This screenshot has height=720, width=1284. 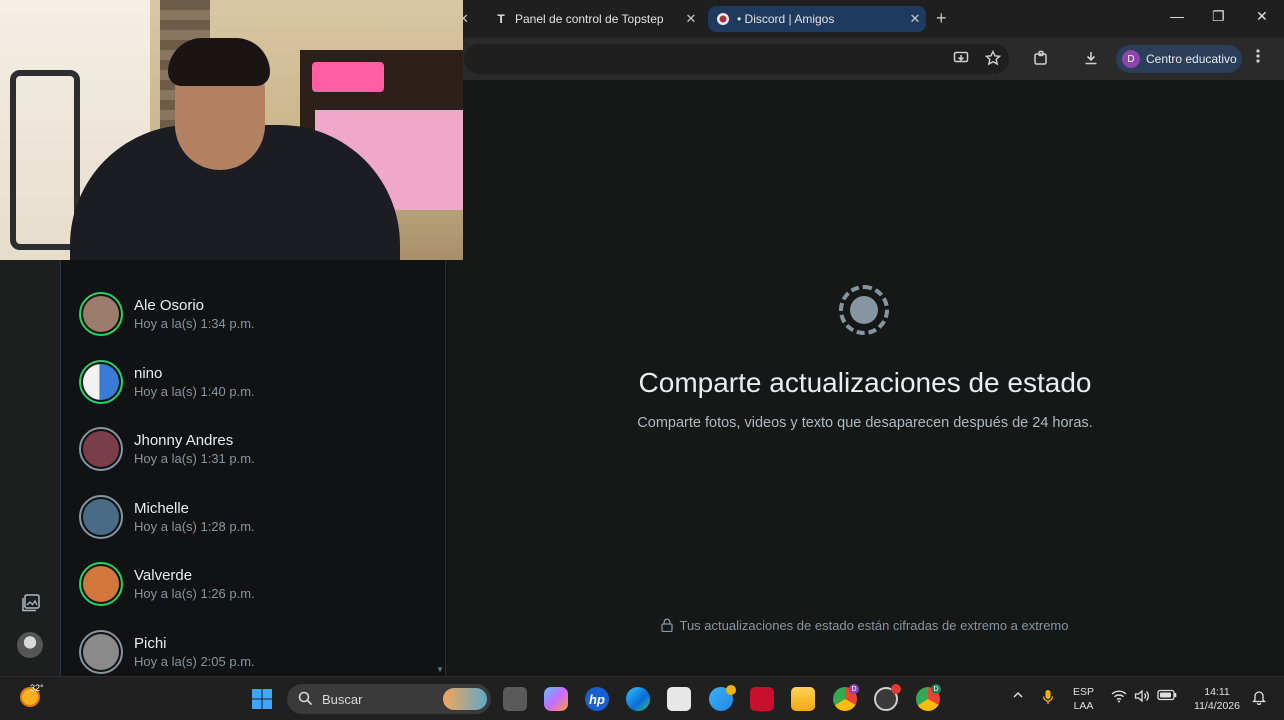 What do you see at coordinates (1218, 16) in the screenshot?
I see `restore-icon: ❐` at bounding box center [1218, 16].